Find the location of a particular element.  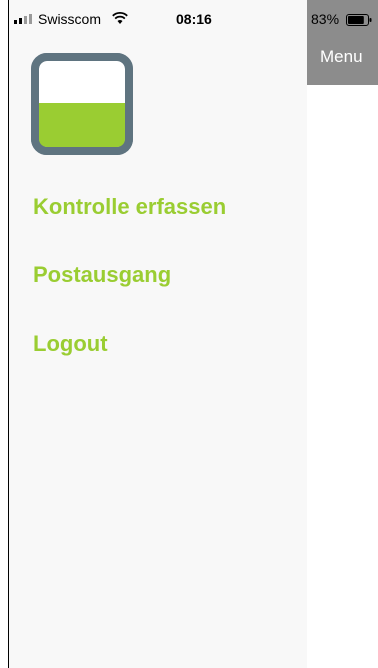

app-logo-icon is located at coordinates (82, 104).